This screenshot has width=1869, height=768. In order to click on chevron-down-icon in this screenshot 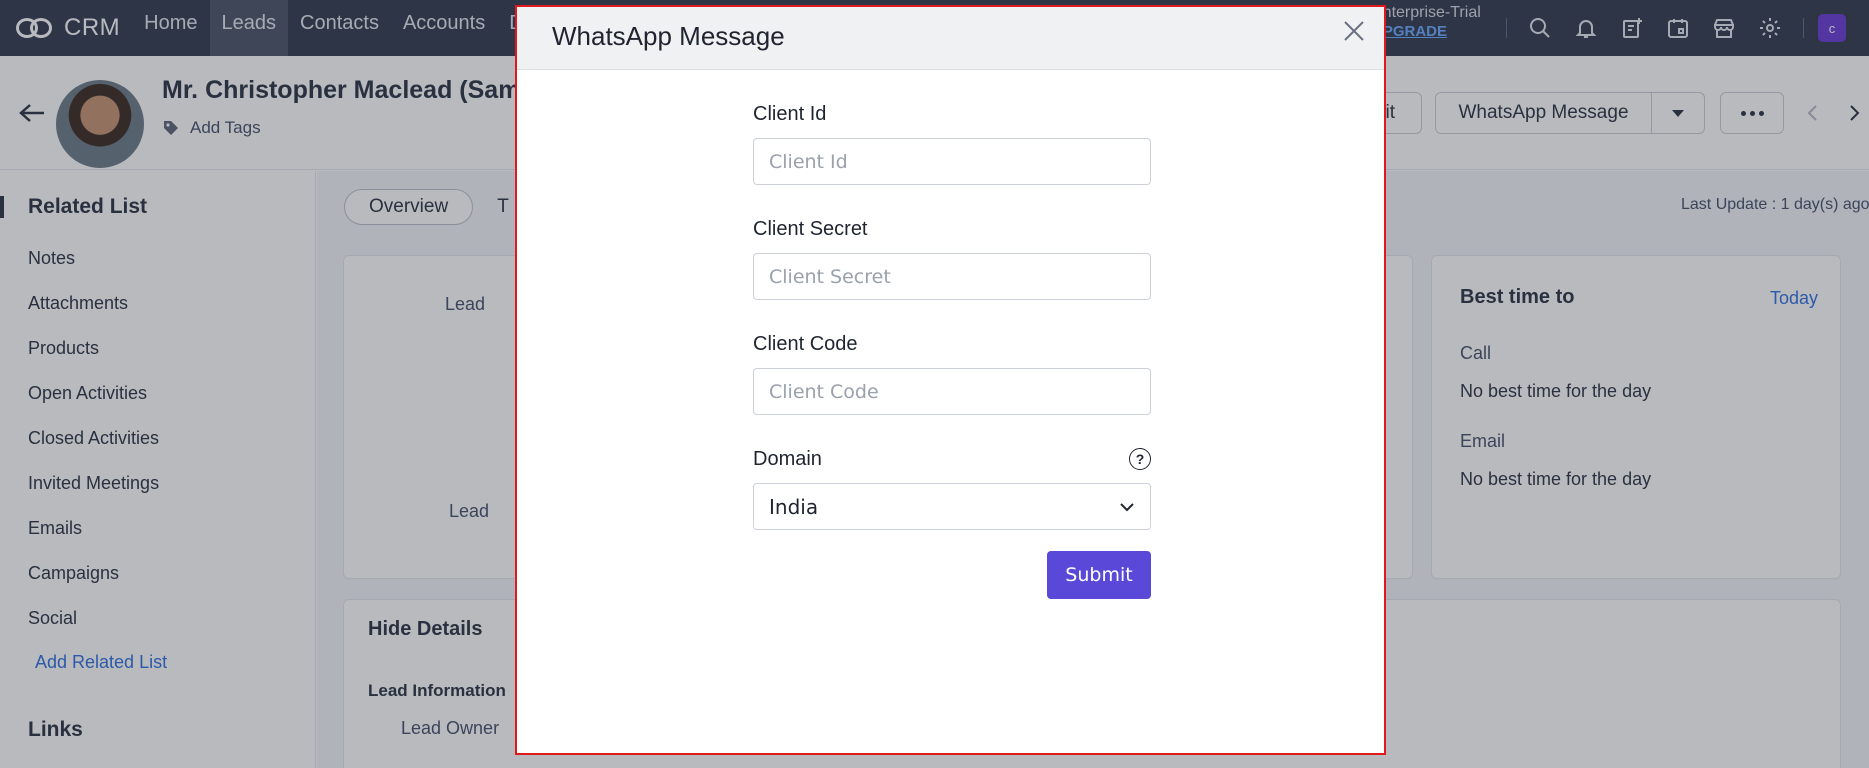, I will do `click(1127, 506)`.